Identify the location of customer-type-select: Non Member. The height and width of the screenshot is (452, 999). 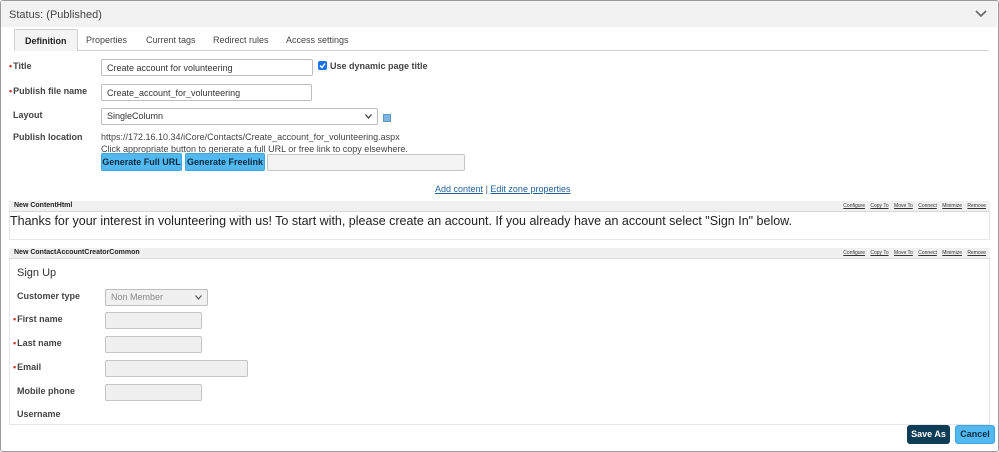
(156, 297).